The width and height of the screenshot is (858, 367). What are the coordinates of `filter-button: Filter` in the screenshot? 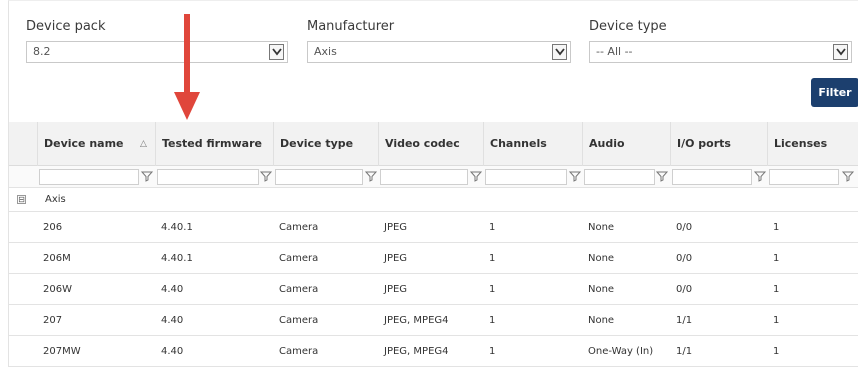 It's located at (834, 92).